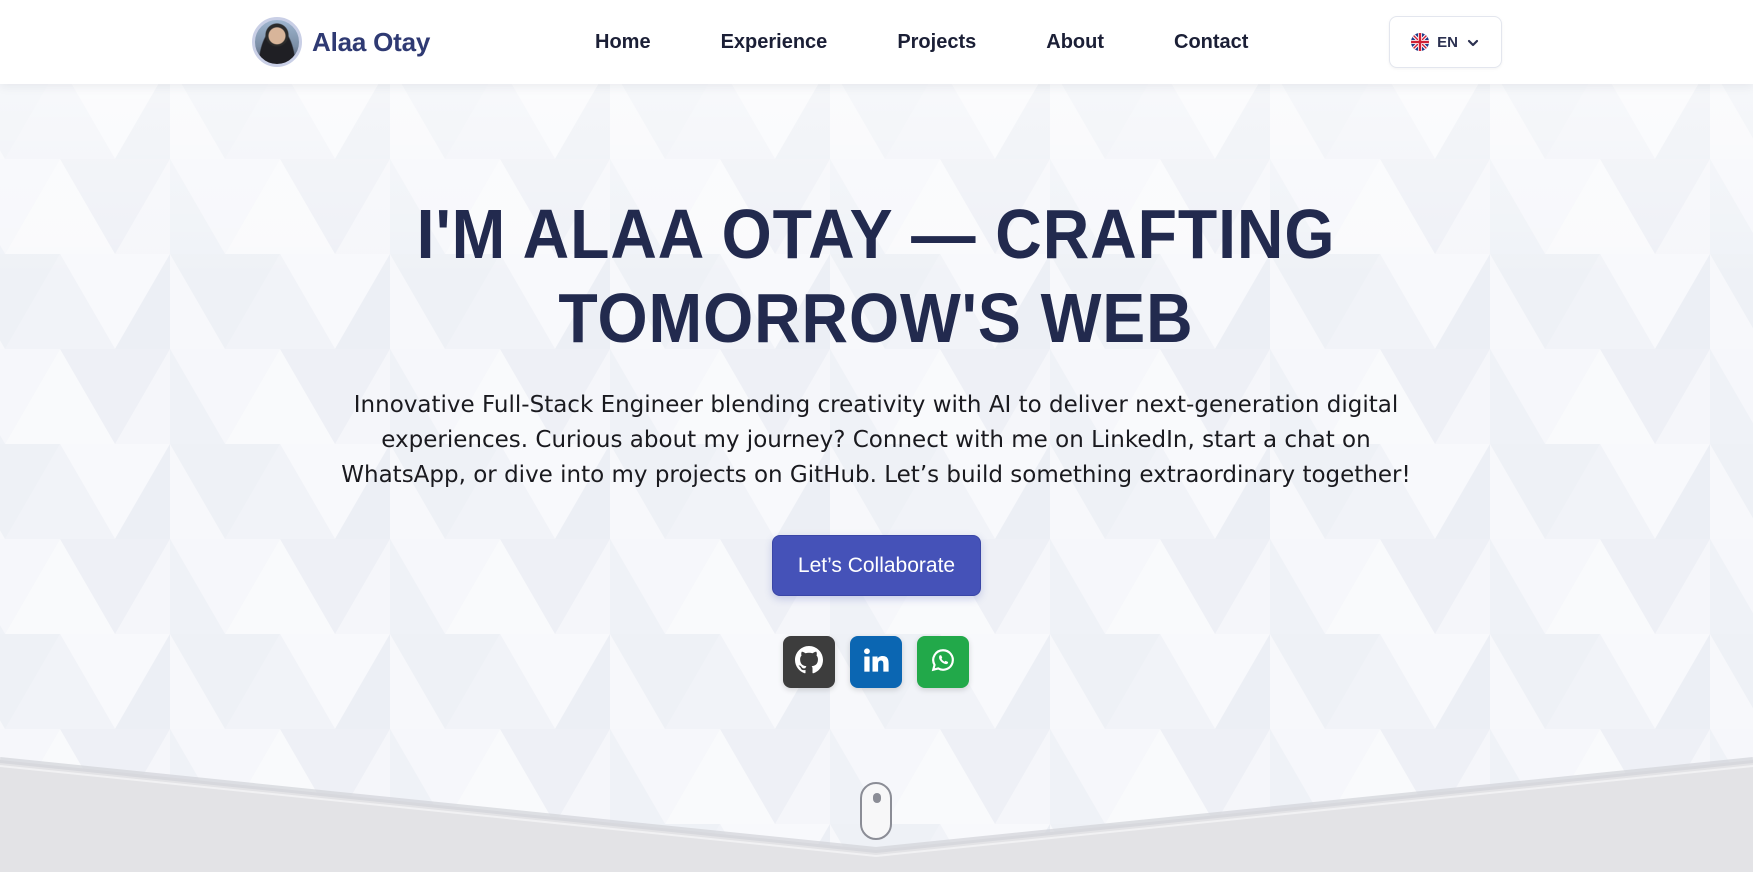  I want to click on whatsapp-icon, so click(943, 662).